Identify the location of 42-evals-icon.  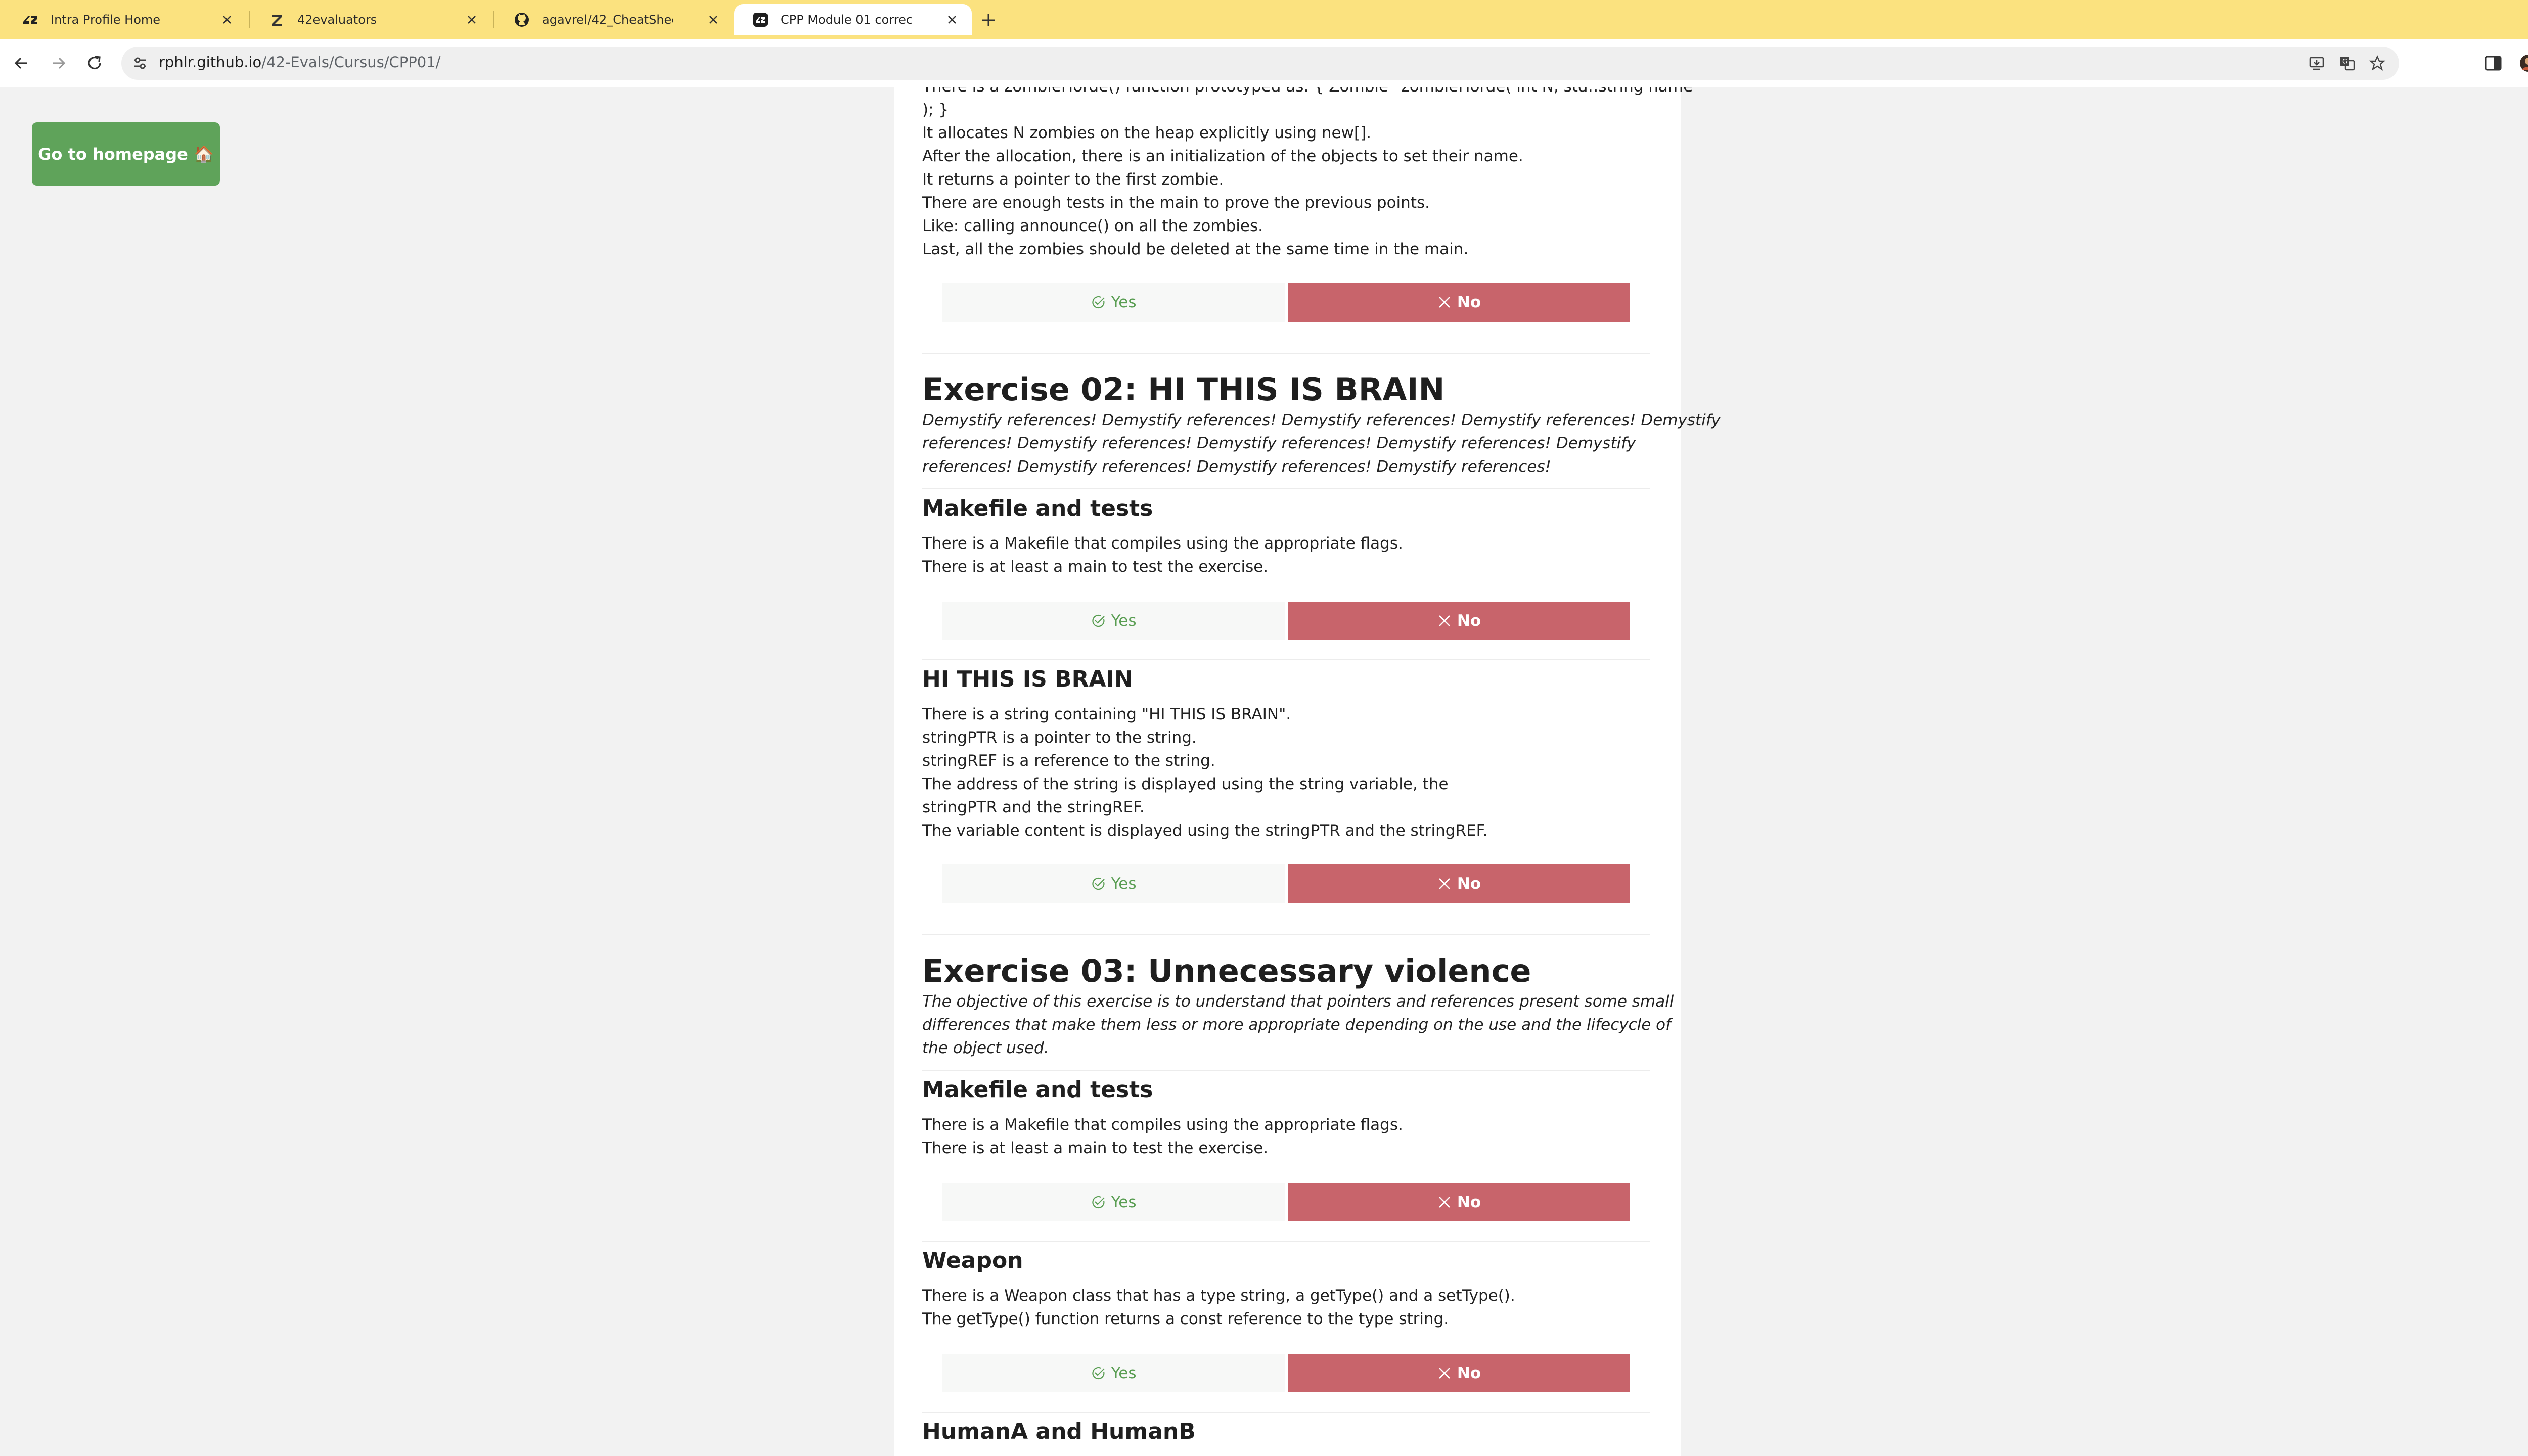
(761, 20).